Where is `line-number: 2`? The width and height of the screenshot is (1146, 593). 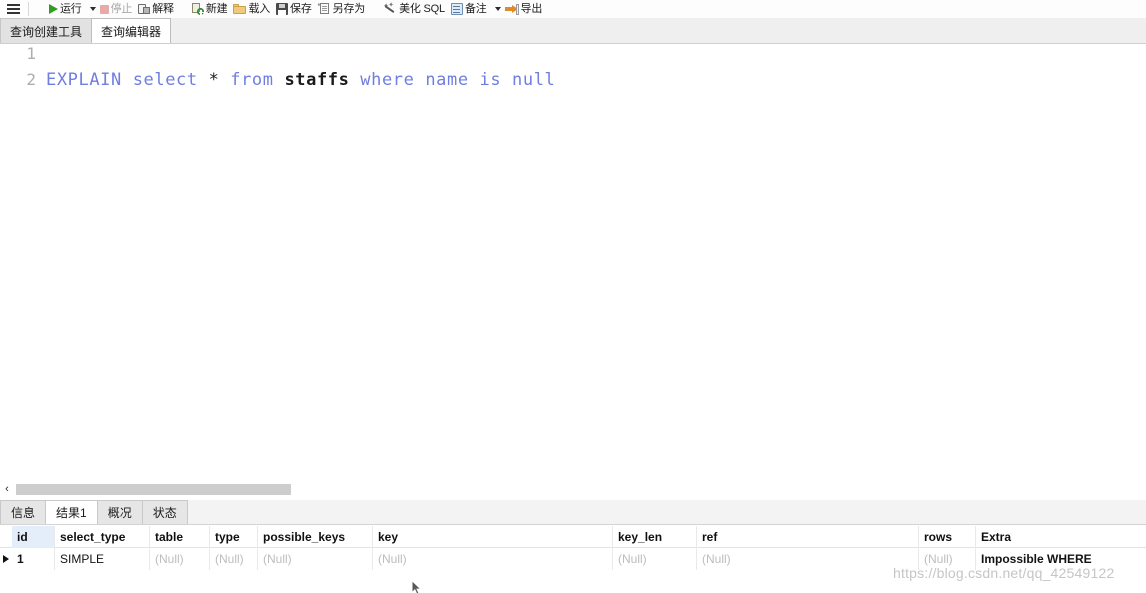
line-number: 2 is located at coordinates (31, 79).